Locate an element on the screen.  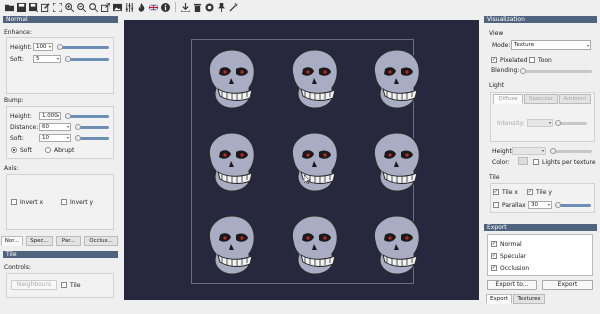
radio-abrupt is located at coordinates (48, 150).